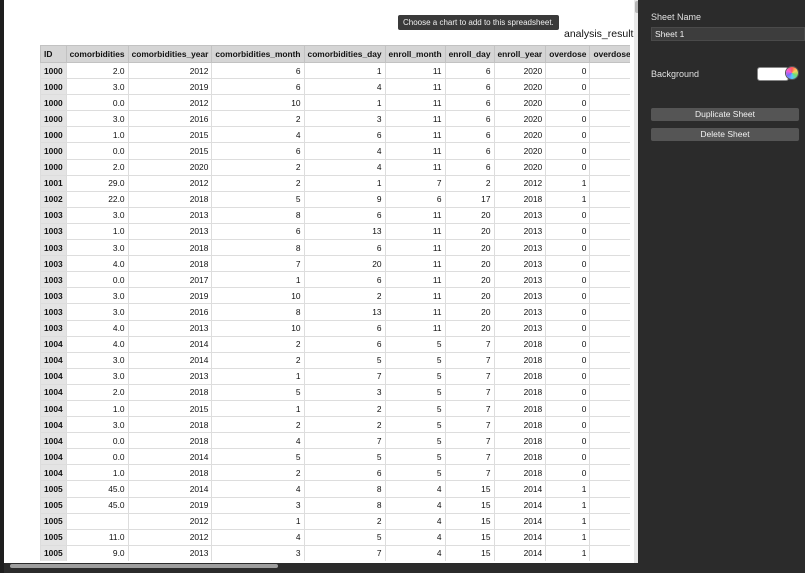 This screenshot has height=573, width=805. What do you see at coordinates (97, 552) in the screenshot?
I see `table-cell: 9.0` at bounding box center [97, 552].